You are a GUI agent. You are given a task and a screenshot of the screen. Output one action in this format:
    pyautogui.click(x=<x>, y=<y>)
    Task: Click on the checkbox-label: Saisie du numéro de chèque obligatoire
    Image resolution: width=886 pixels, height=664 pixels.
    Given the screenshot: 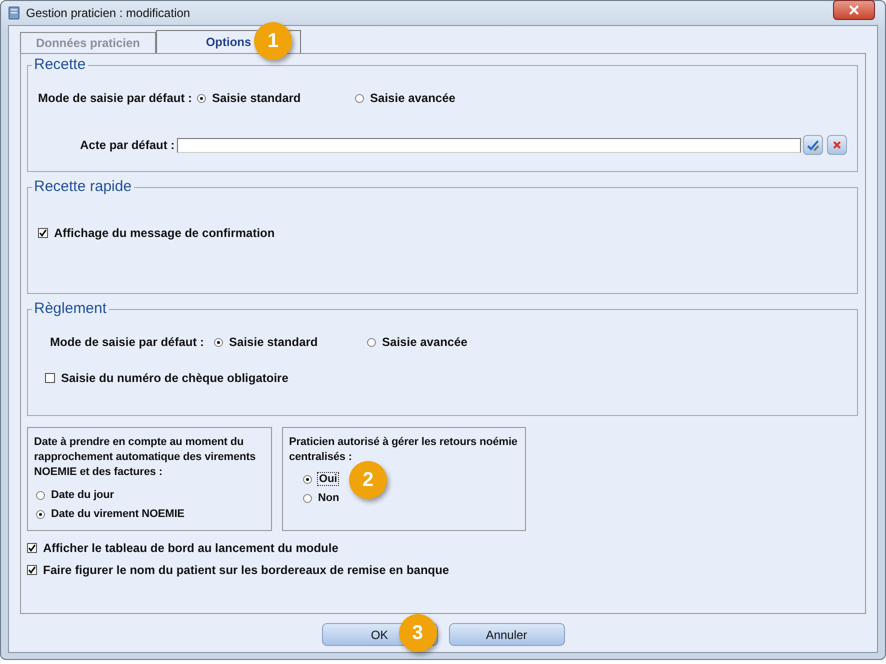 What is the action you would take?
    pyautogui.click(x=174, y=378)
    